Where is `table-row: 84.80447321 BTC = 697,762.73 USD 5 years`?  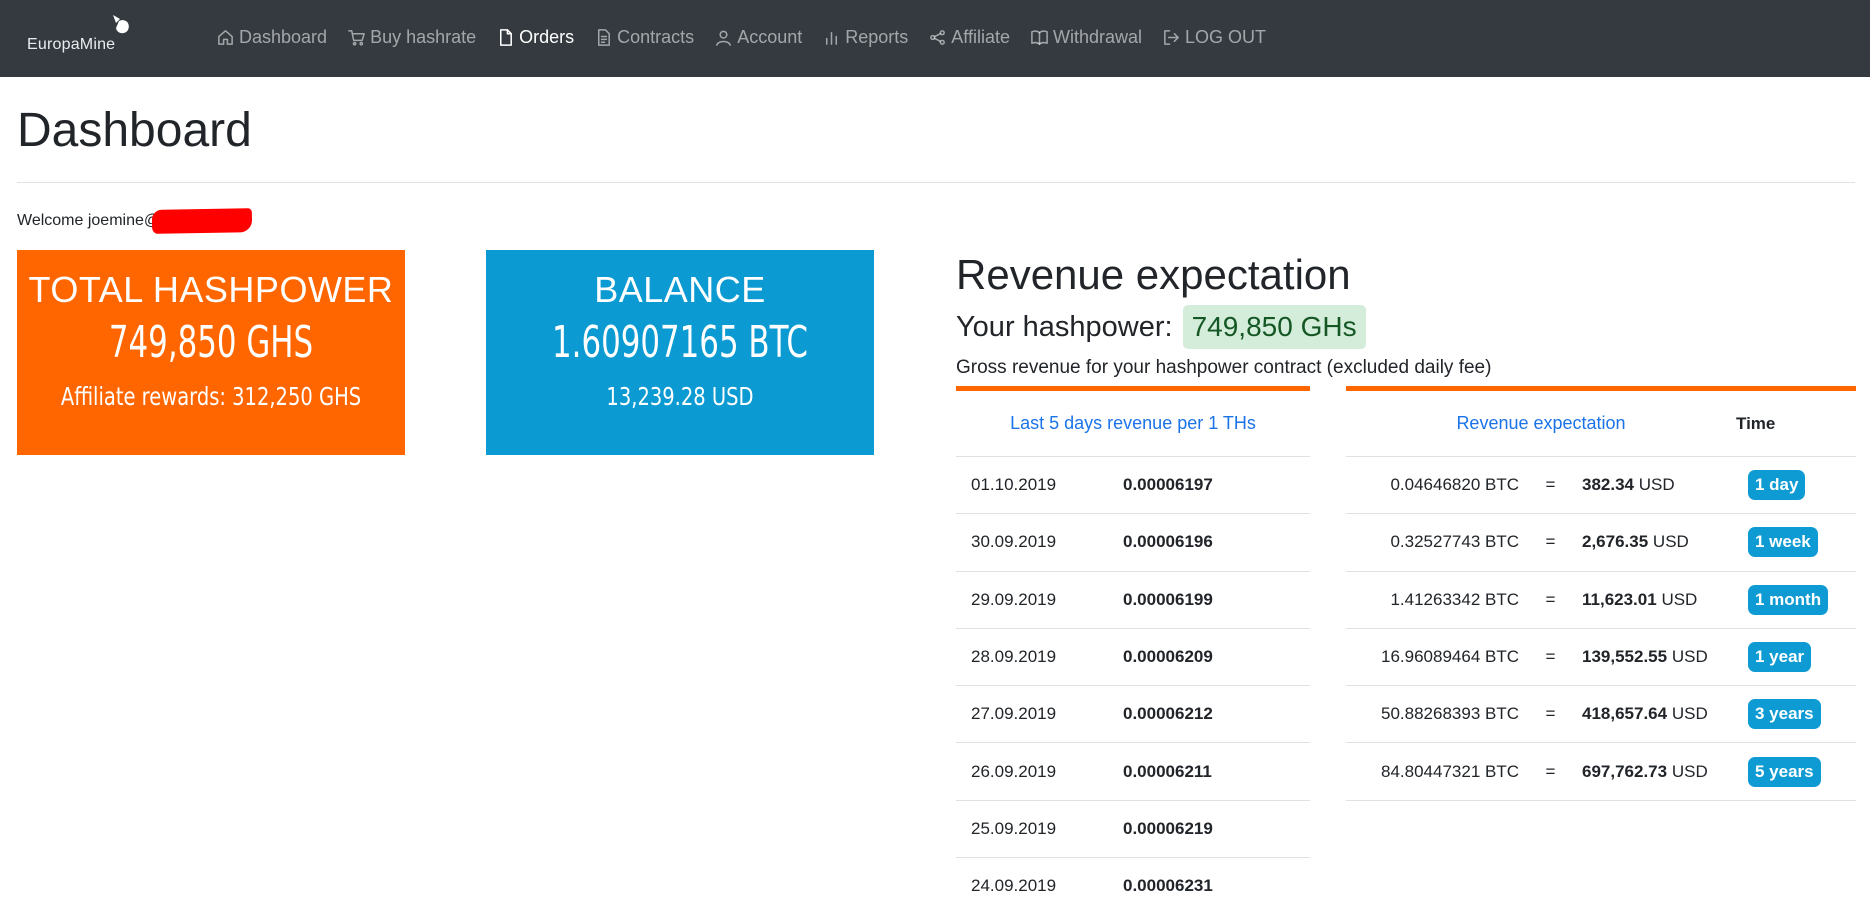 table-row: 84.80447321 BTC = 697,762.73 USD 5 years is located at coordinates (1601, 772).